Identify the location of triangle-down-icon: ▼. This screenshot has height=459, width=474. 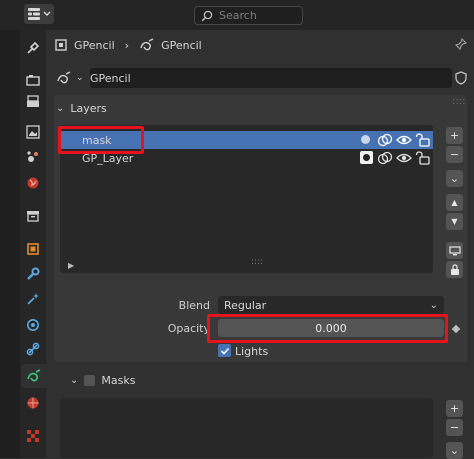
(454, 221).